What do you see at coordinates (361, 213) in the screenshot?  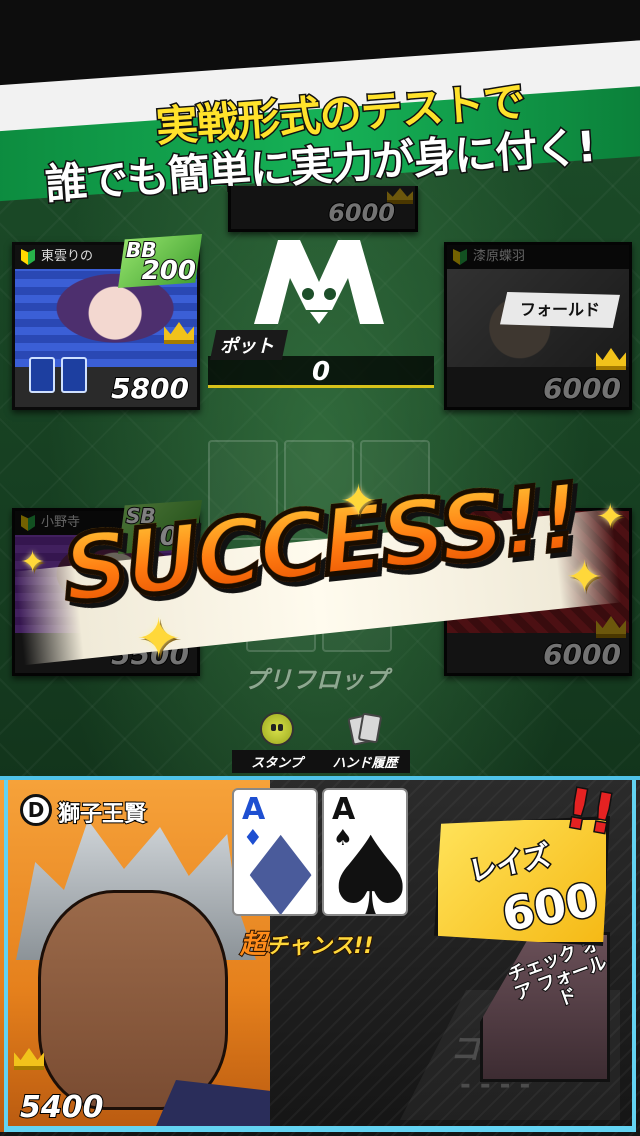 I see `opponent-top-chips: 6000` at bounding box center [361, 213].